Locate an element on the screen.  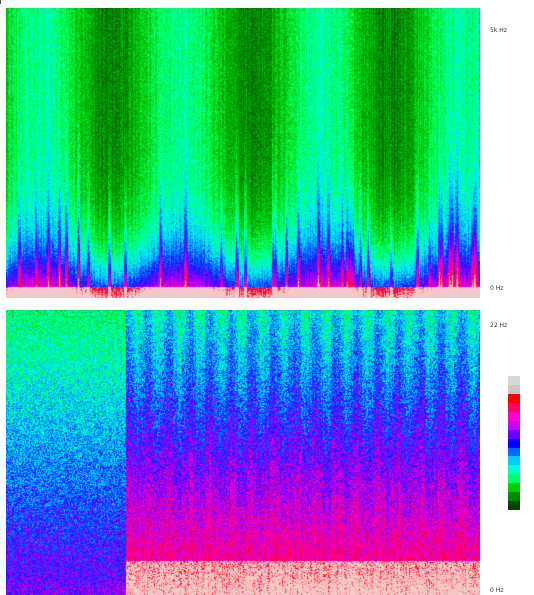
spectrogram-top-max-freq-label: 5k Hz is located at coordinates (498, 30).